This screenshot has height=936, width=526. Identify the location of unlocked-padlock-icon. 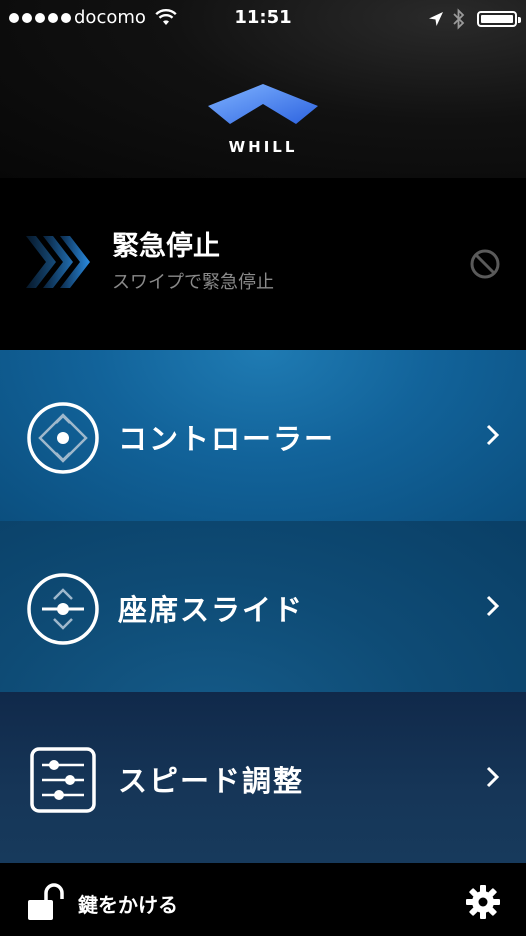
(45, 902).